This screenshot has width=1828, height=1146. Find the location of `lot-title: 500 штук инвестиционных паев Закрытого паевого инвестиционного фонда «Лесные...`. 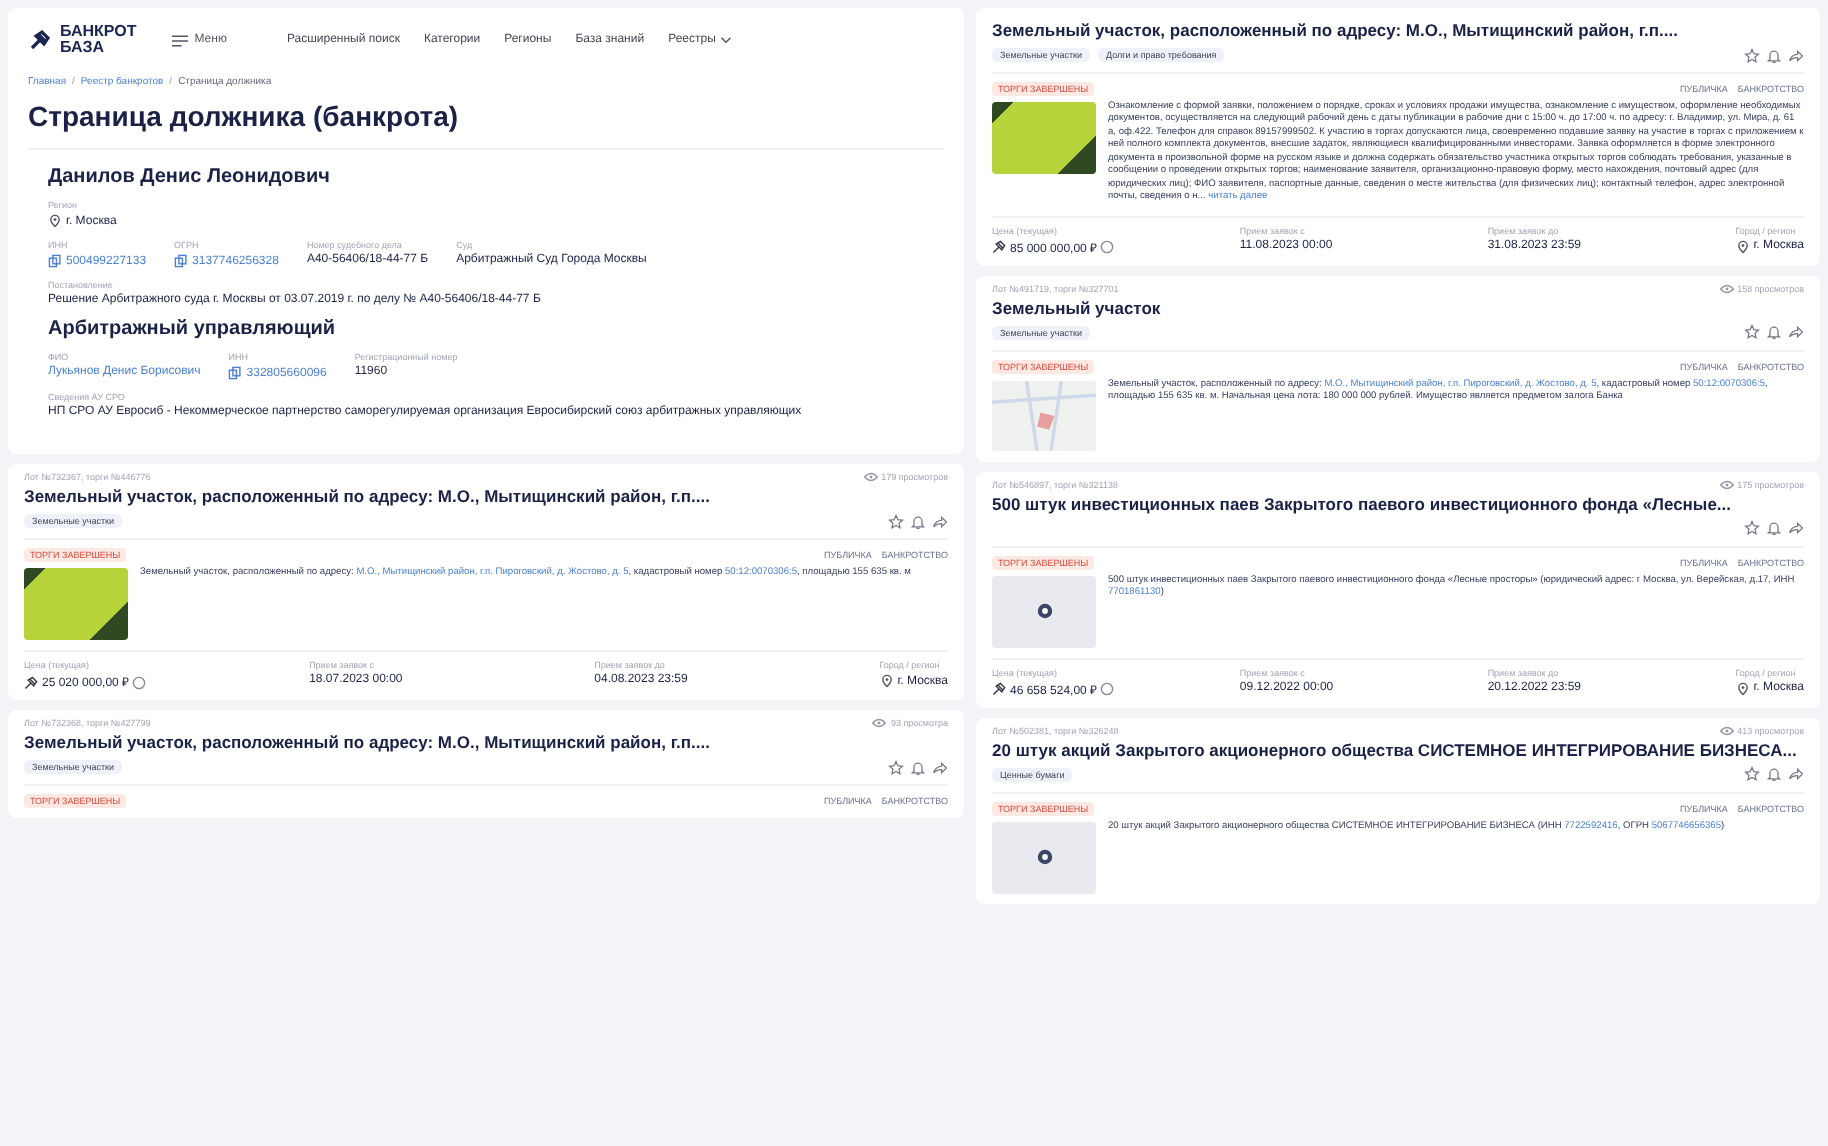

lot-title: 500 штук инвестиционных паев Закрытого паевого инвестиционного фонда «Лесные... is located at coordinates (1398, 503).